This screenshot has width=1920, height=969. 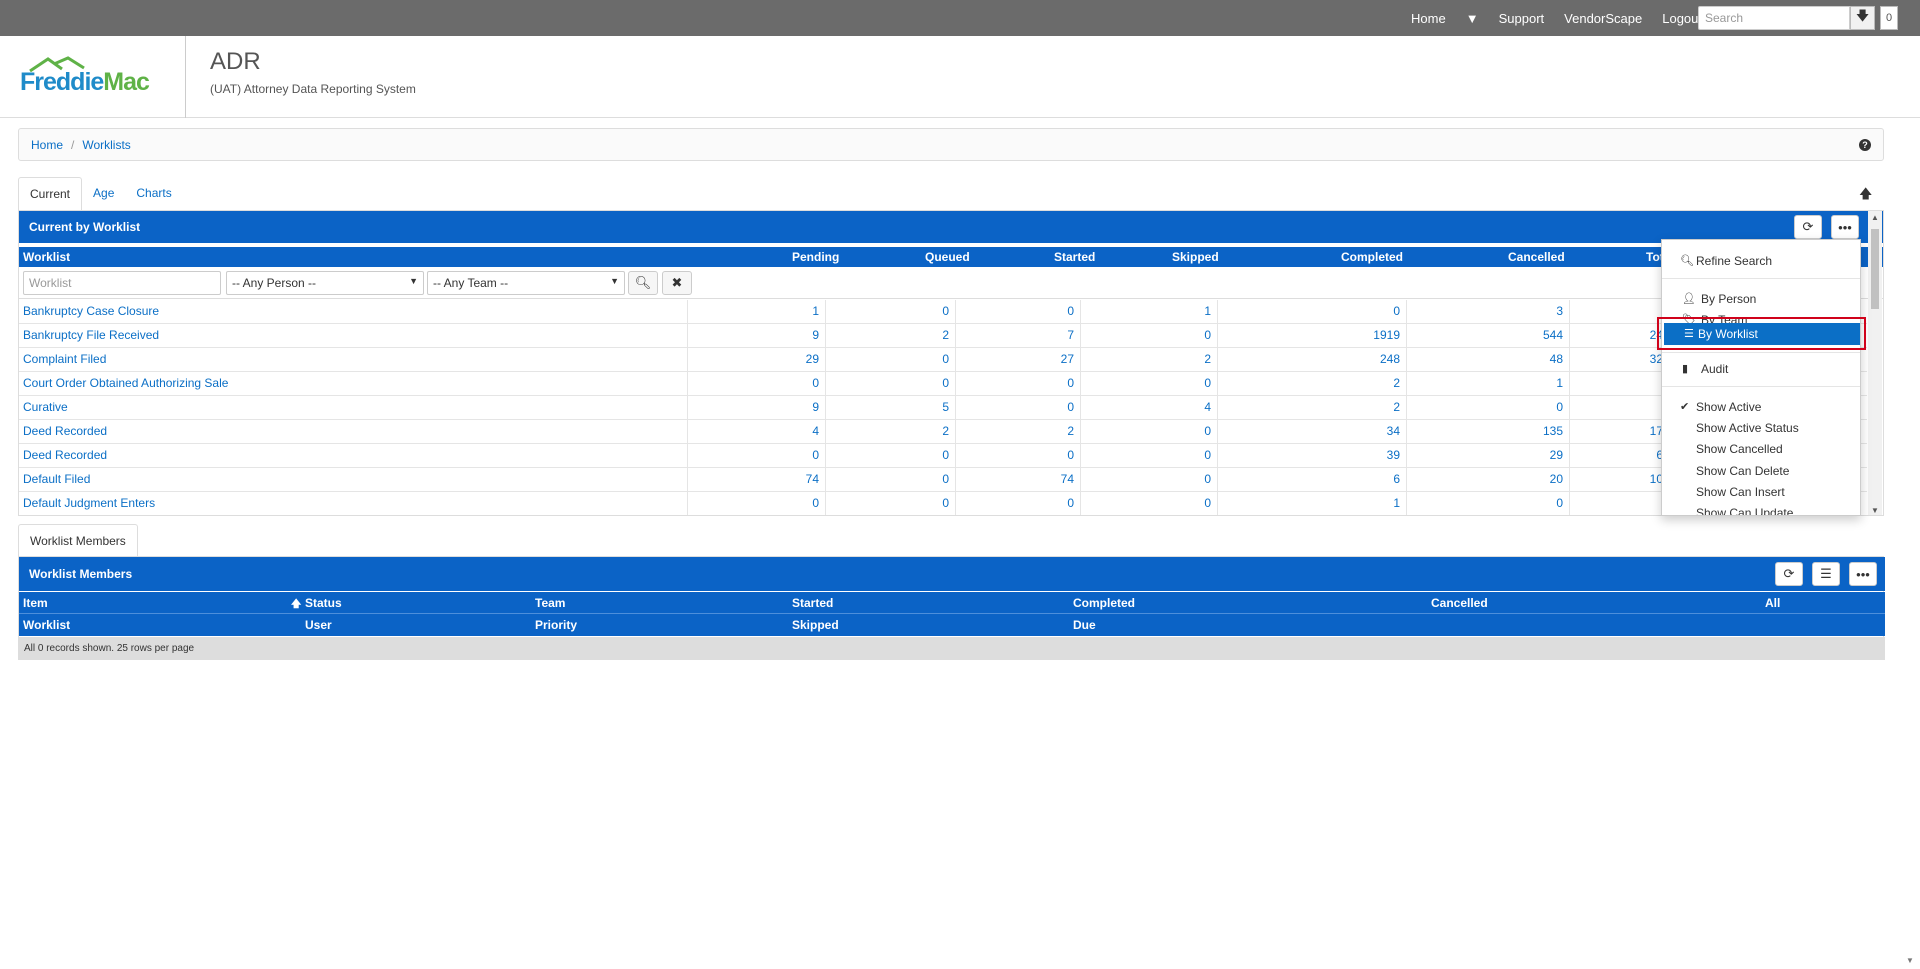 I want to click on cell-started: 74, so click(x=1017, y=479).